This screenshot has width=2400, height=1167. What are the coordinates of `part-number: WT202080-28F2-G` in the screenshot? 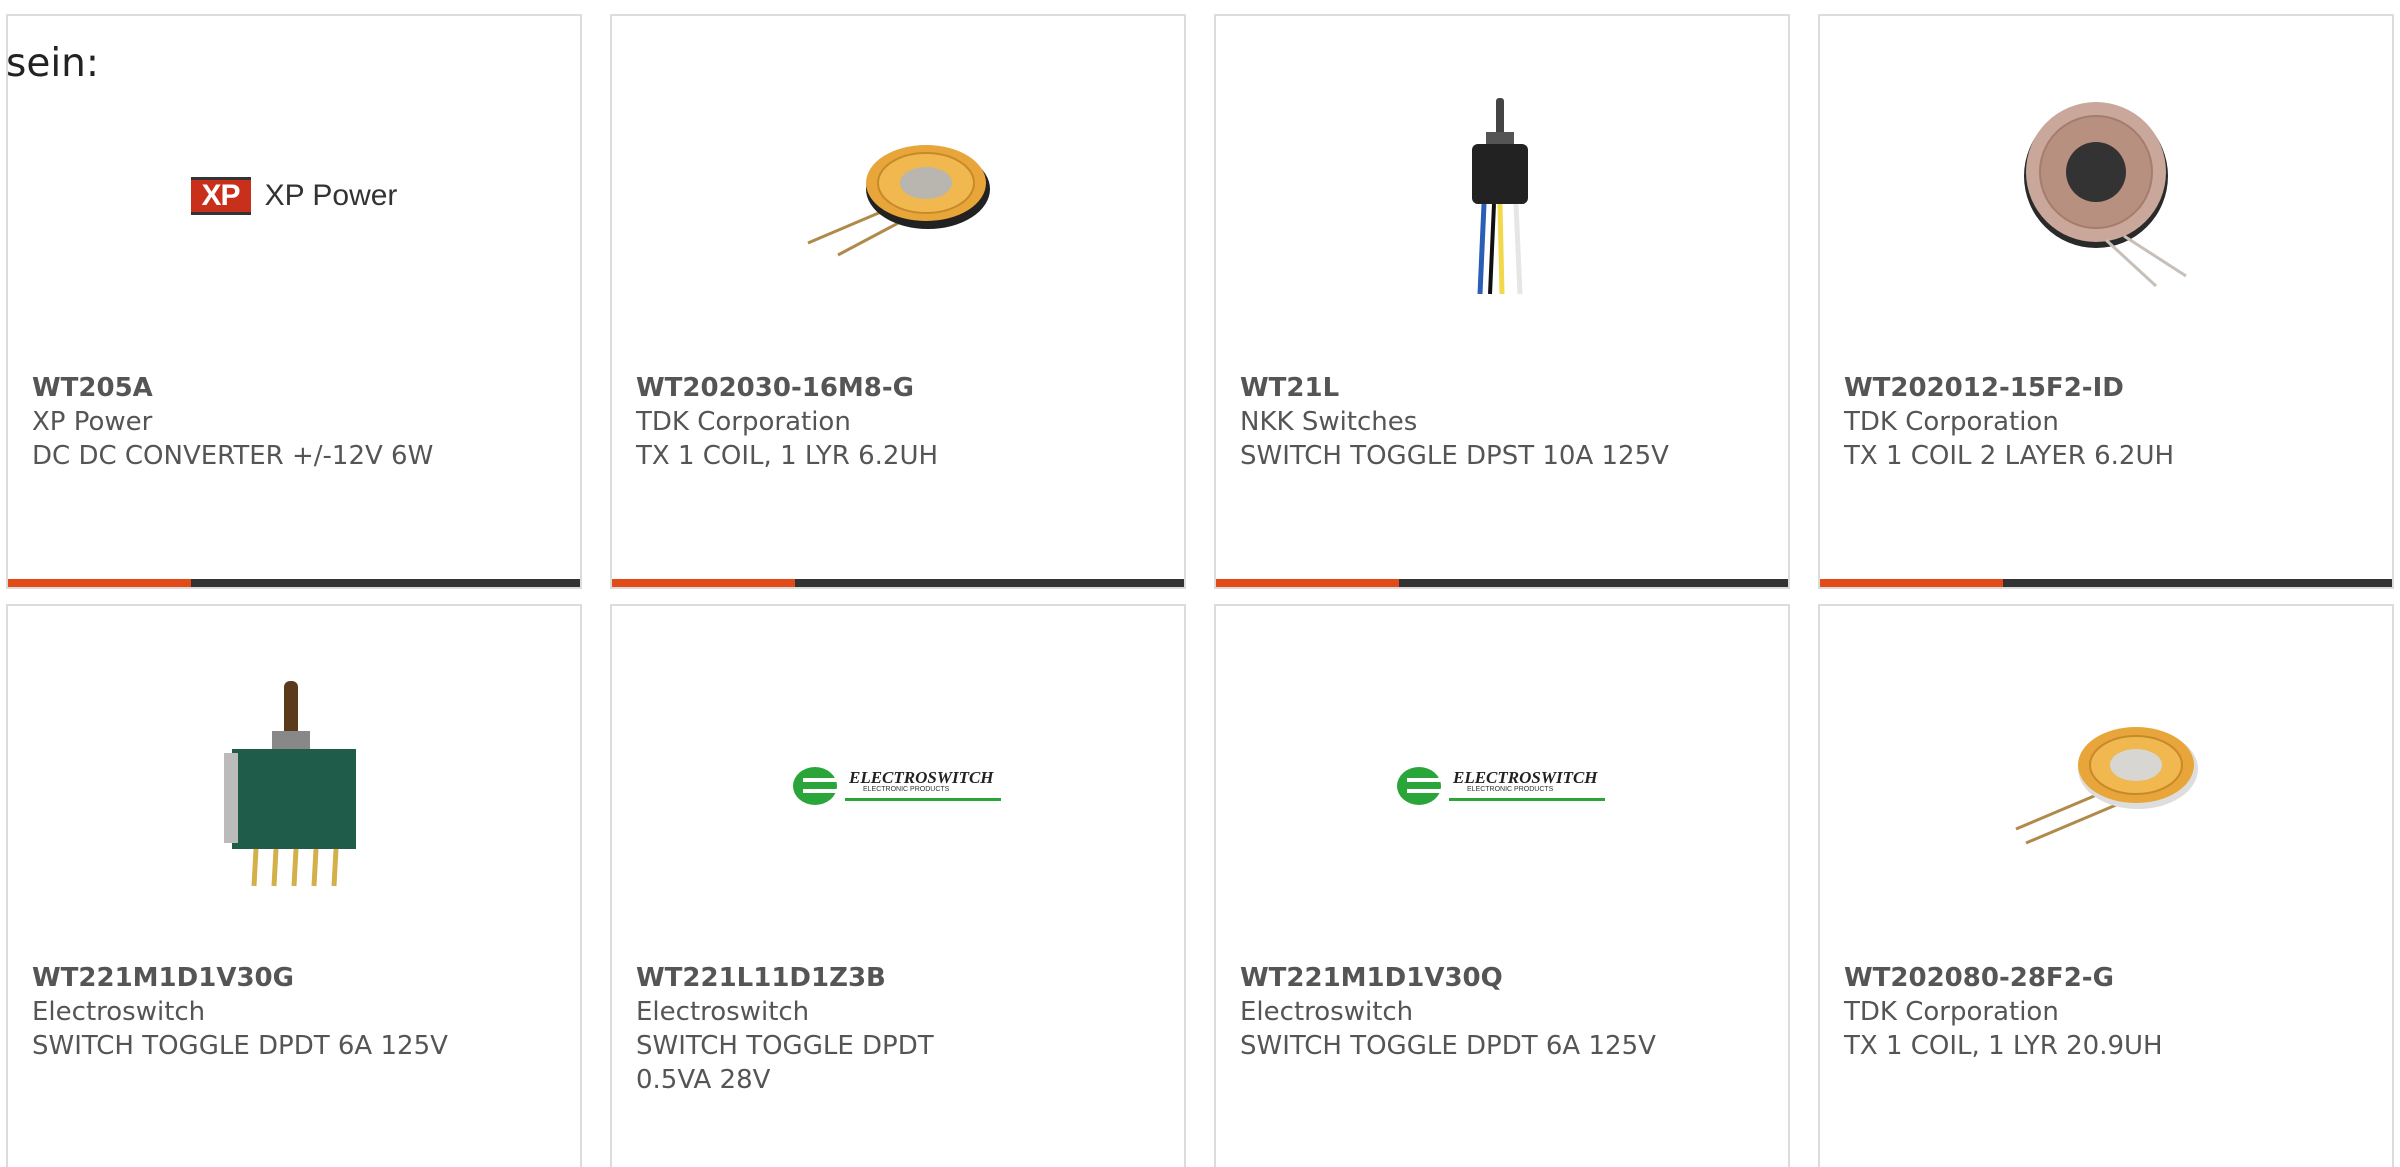 It's located at (2106, 978).